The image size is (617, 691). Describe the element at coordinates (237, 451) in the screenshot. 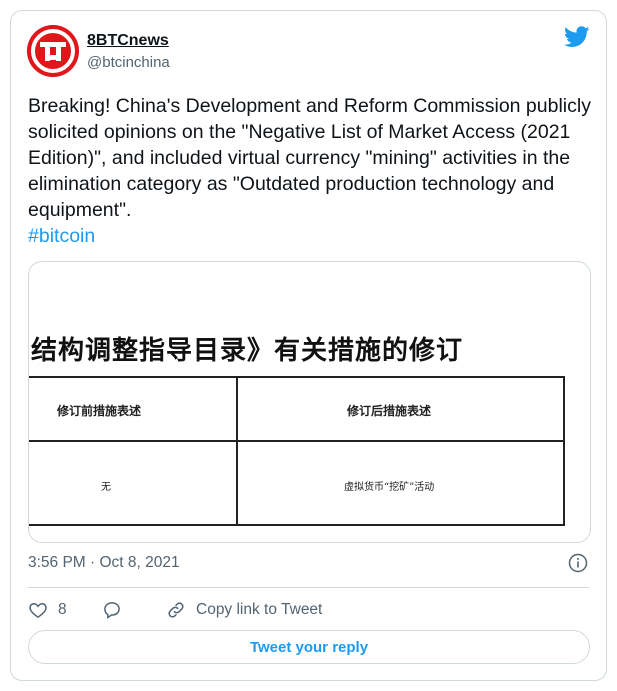

I see `table-divider-vertical` at that location.